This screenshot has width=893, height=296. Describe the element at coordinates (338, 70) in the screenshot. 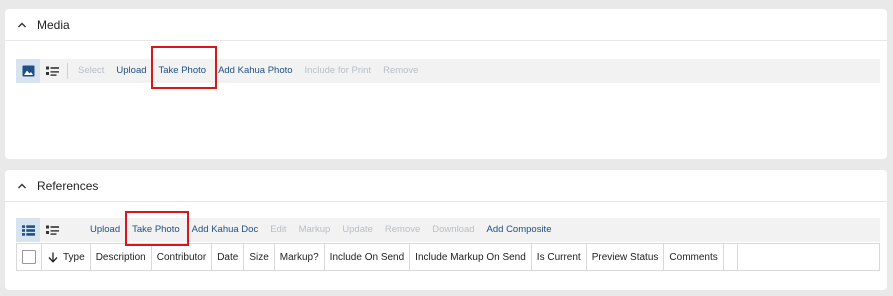

I see `media-include-for-print-button: Include for Print` at that location.